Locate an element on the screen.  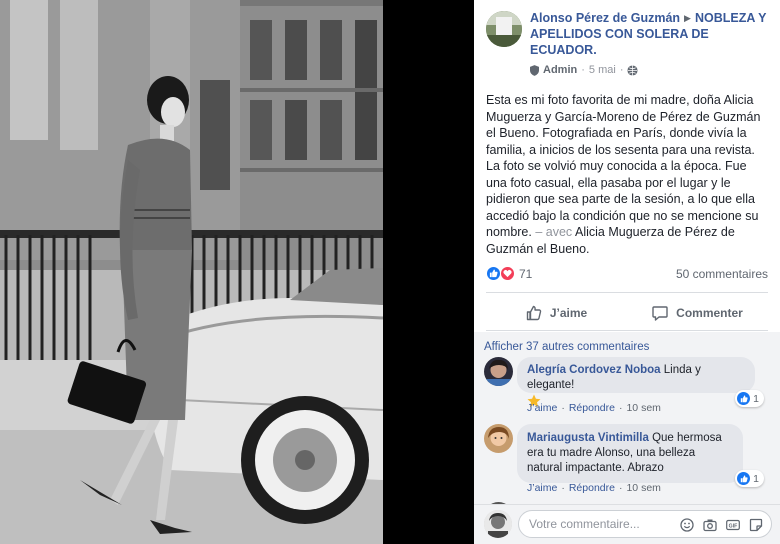
comment-bubble: Alegría Cordovez Noboa Linda y elegante! is located at coordinates (636, 382).